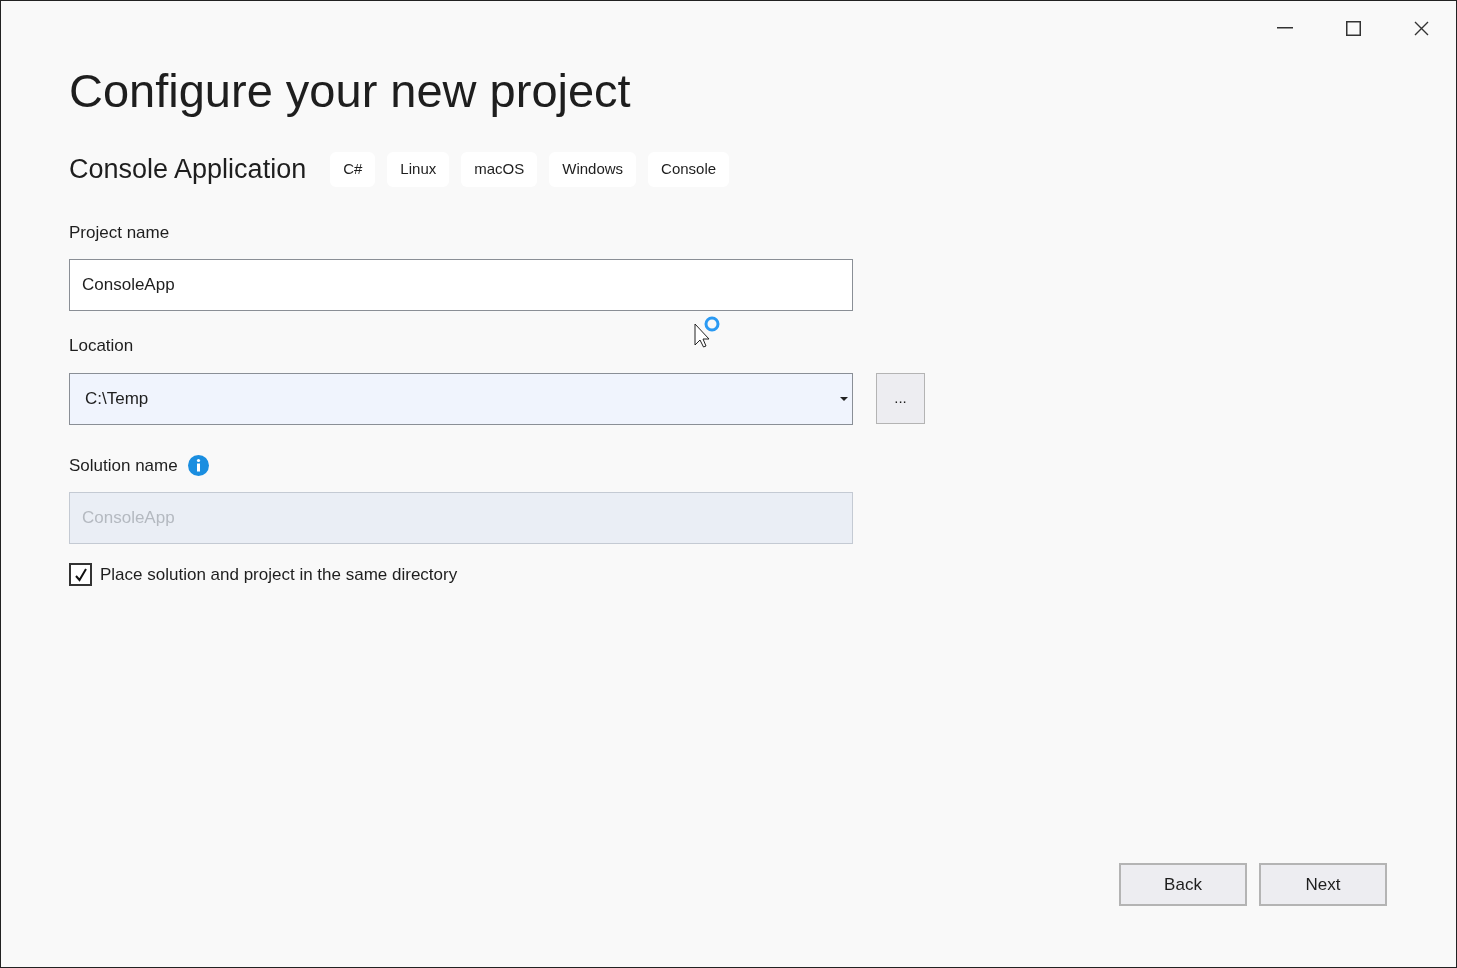  I want to click on nav-button: Next, so click(1323, 884).